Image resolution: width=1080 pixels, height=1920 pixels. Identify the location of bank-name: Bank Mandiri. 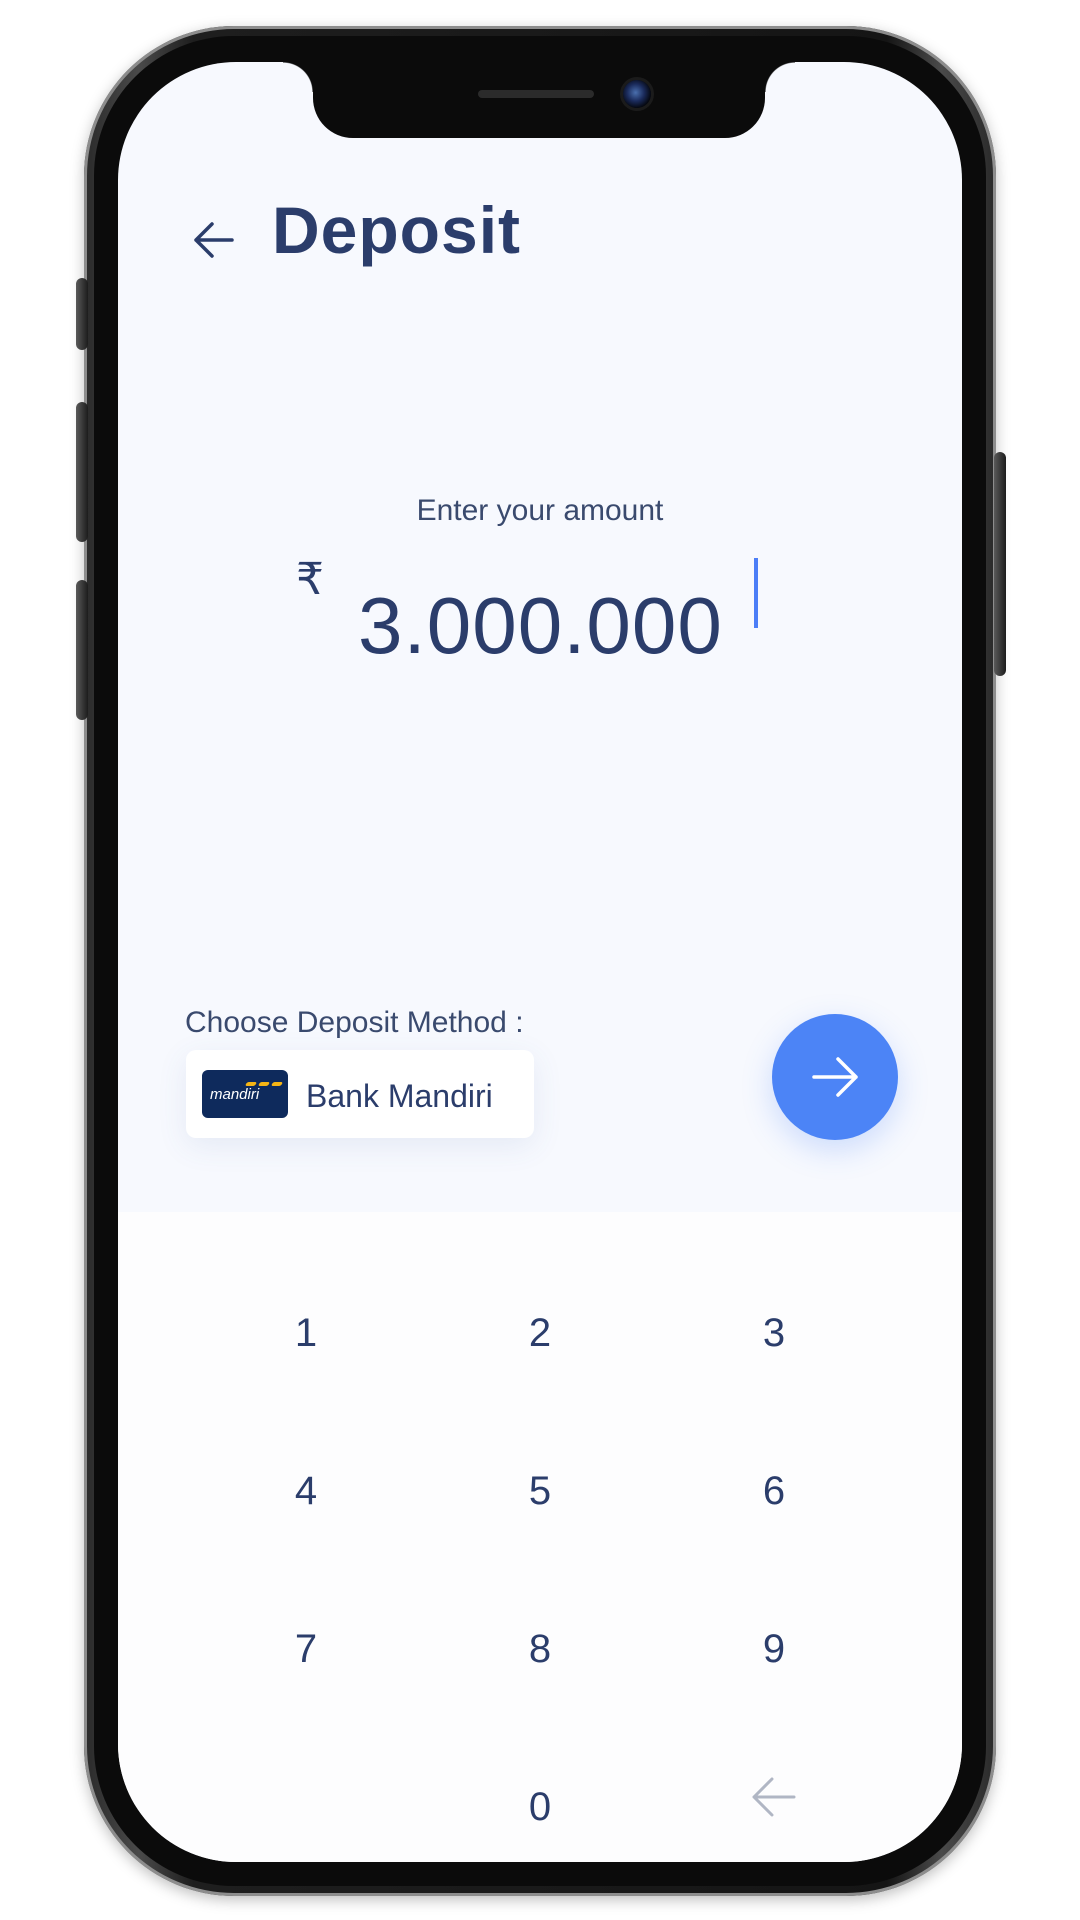
(399, 1096).